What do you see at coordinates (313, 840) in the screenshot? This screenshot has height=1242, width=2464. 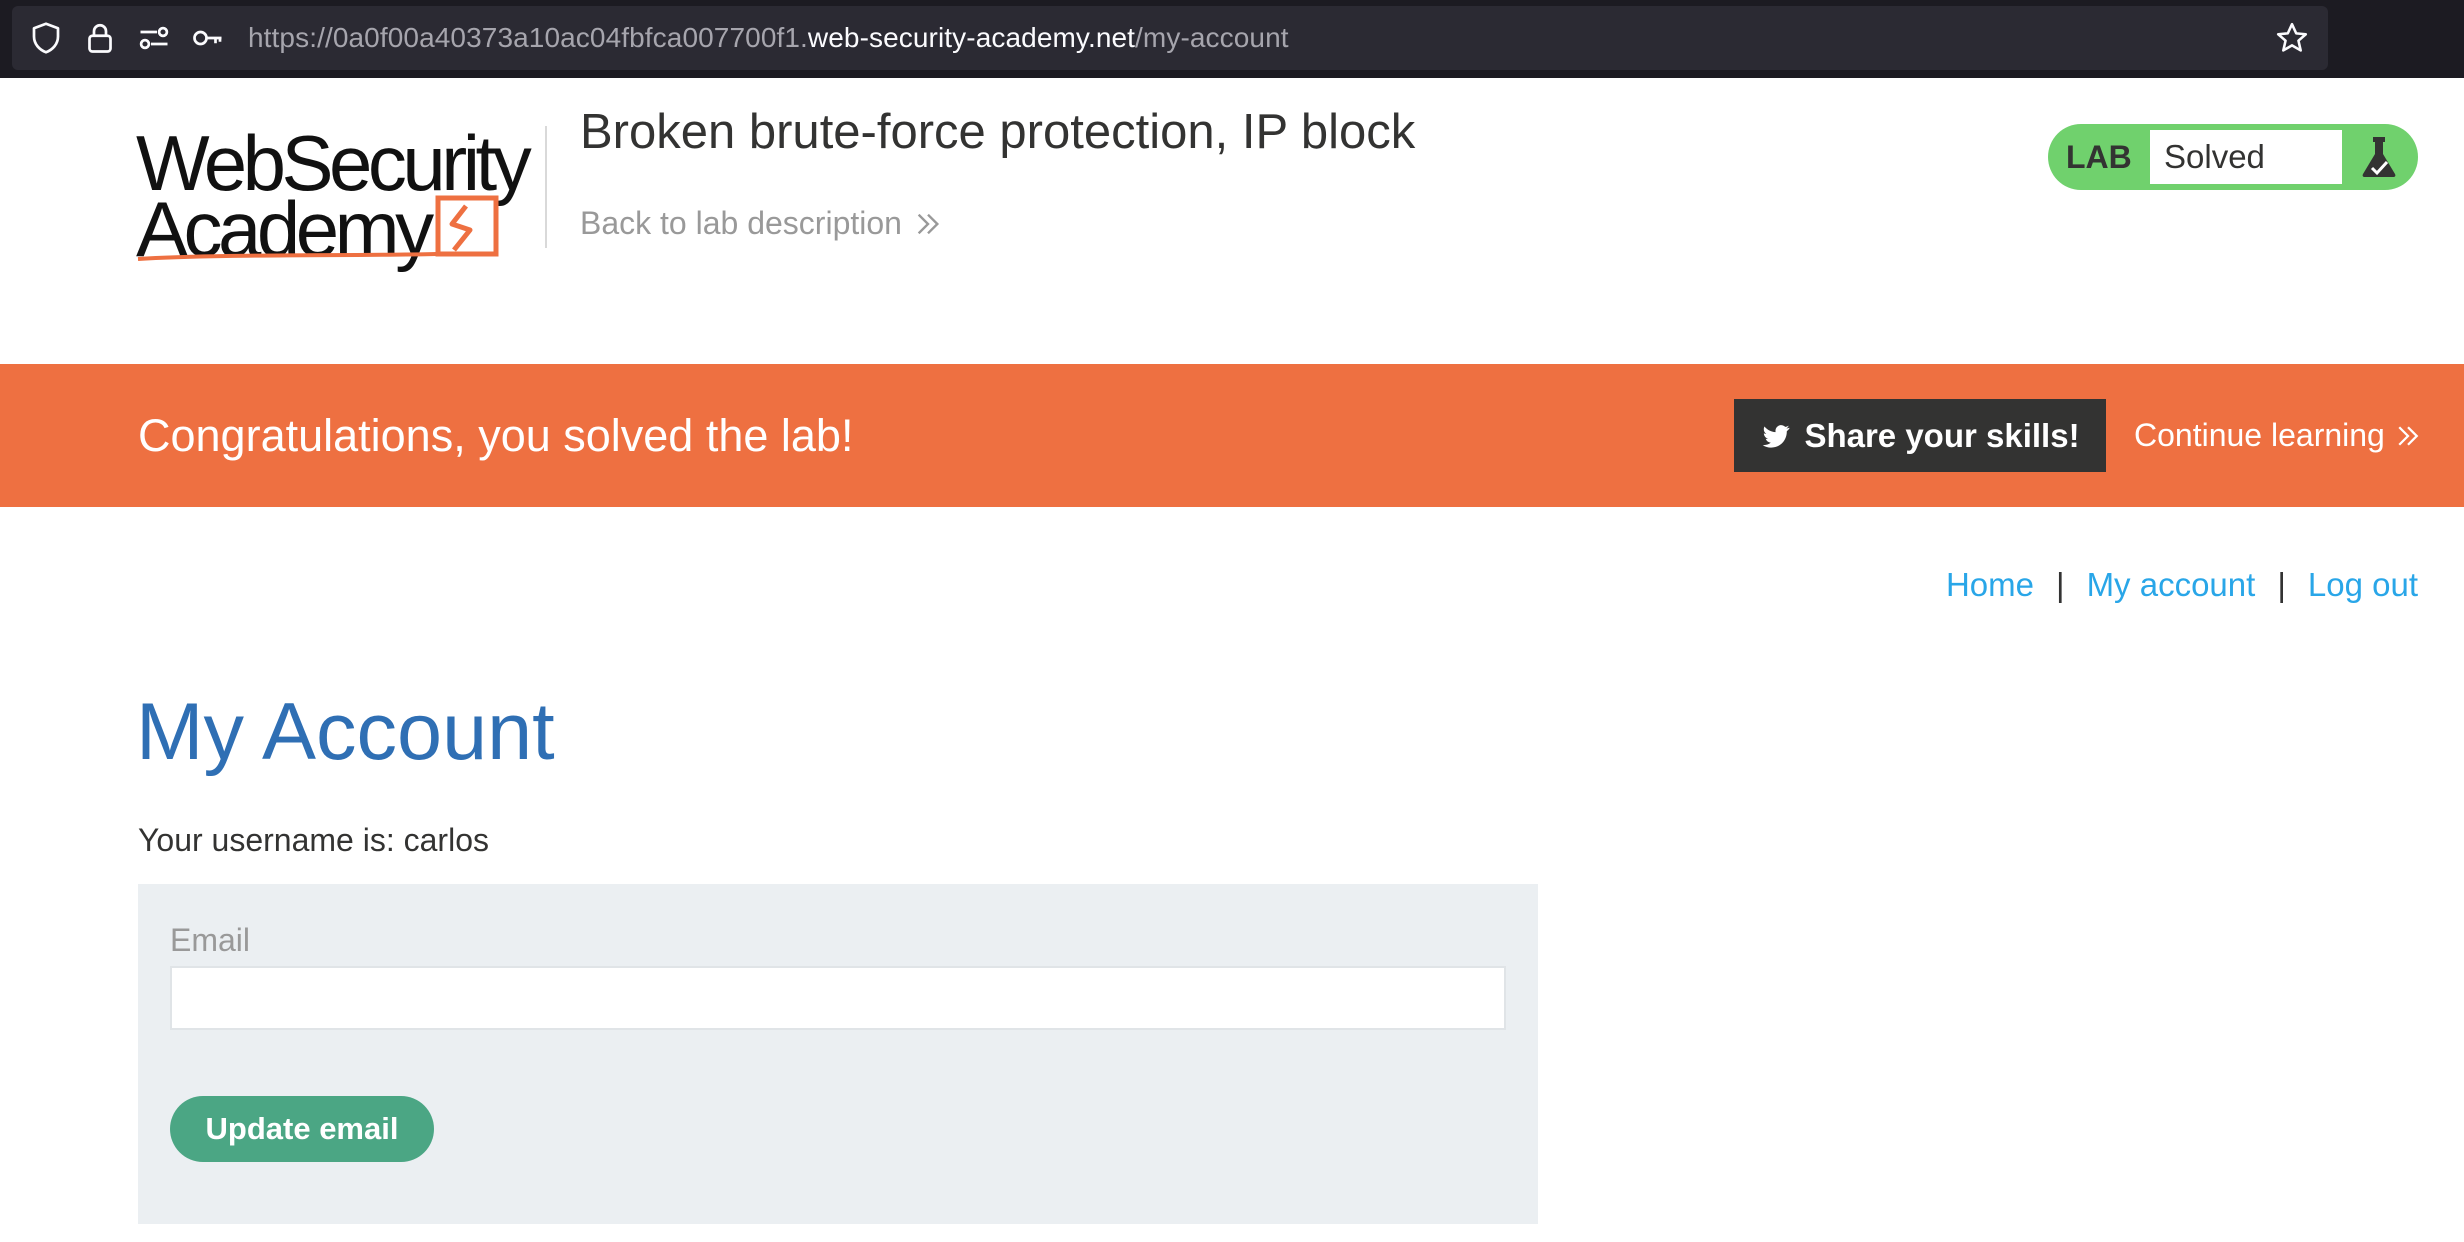 I see `username-text: Your username is: carlos` at bounding box center [313, 840].